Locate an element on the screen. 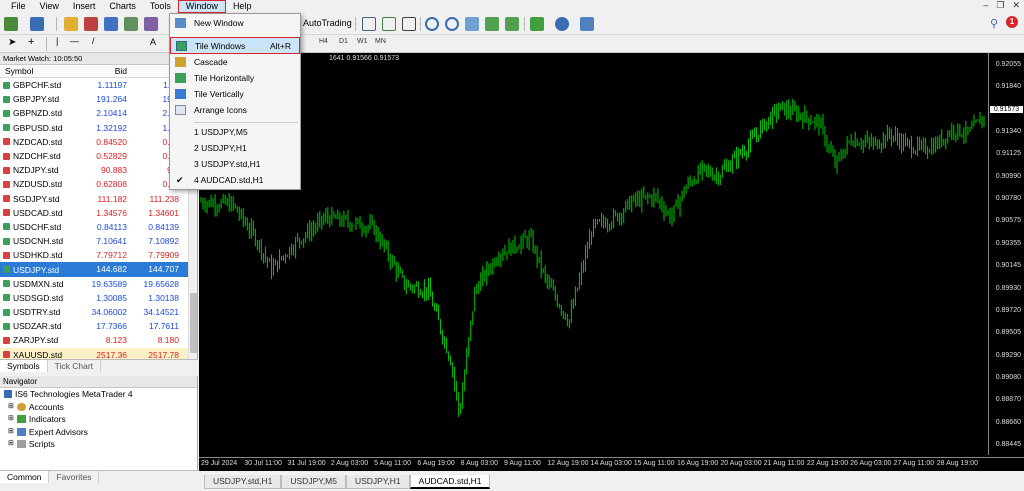 The width and height of the screenshot is (1024, 491). zoom-in-icon is located at coordinates (432, 24).